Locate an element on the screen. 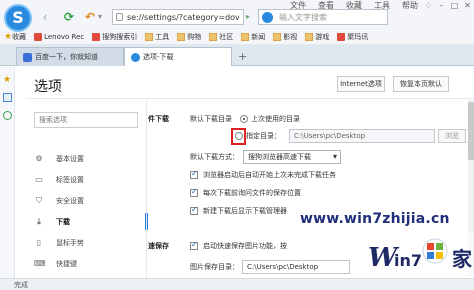  bookmark-favorites: ★ 收藏 is located at coordinates (15, 37).